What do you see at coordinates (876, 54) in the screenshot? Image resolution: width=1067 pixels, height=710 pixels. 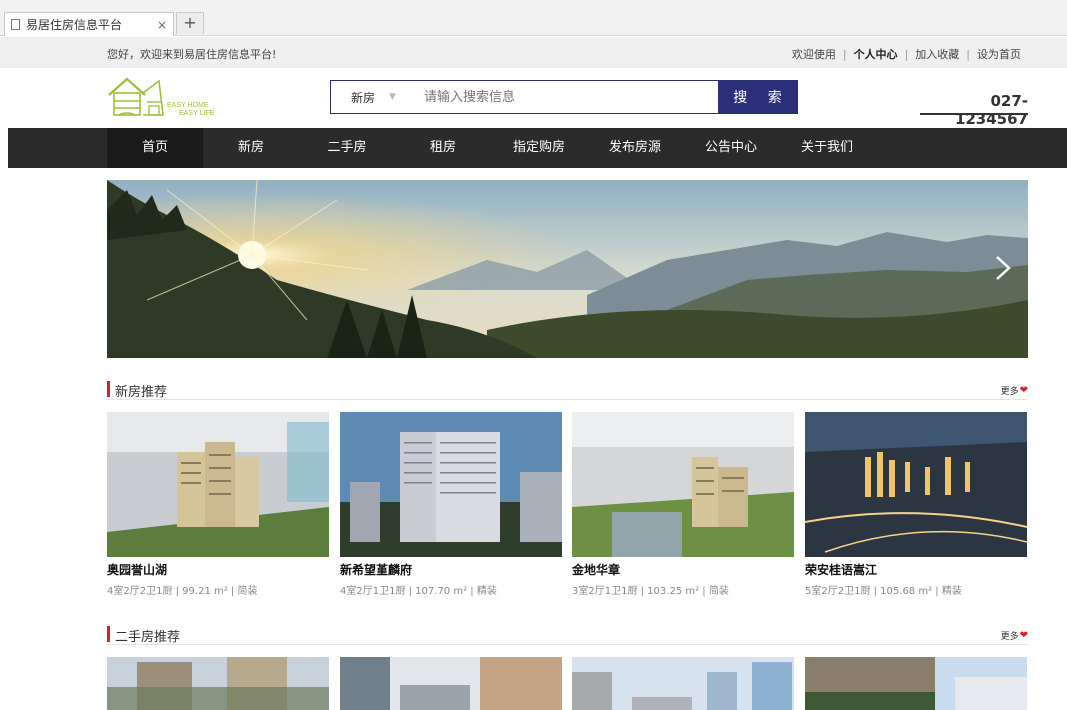 I see `personal-center-link: 个人中心` at bounding box center [876, 54].